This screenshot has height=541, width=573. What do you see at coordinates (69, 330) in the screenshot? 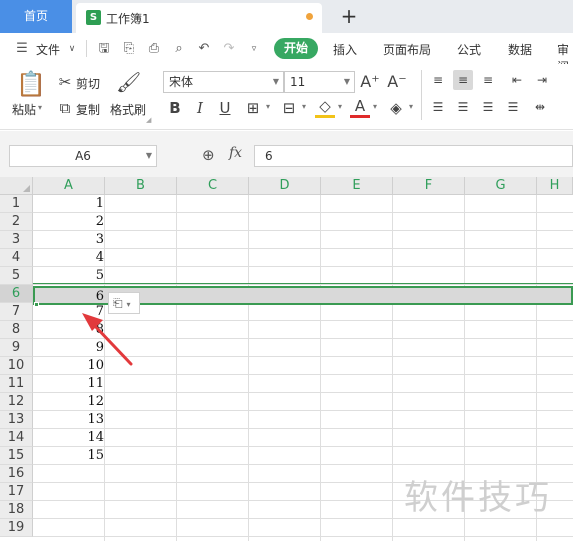
I see `cell-a8: 8` at bounding box center [69, 330].